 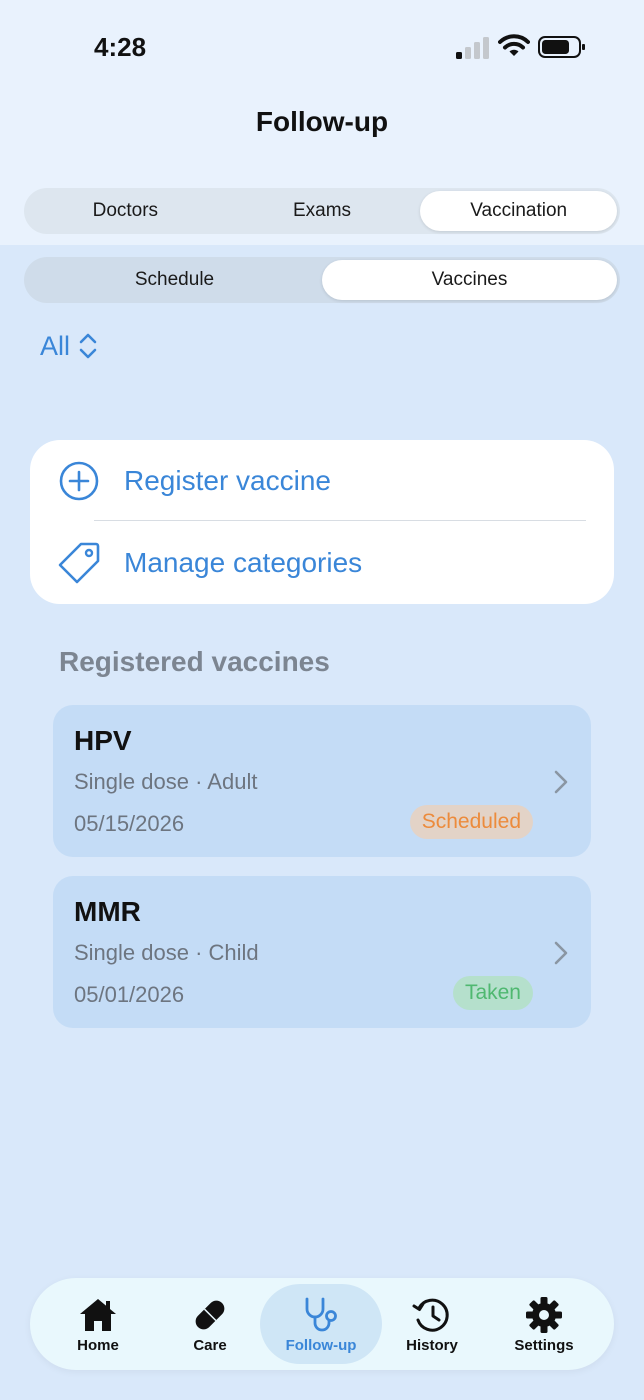 What do you see at coordinates (340, 520) in the screenshot?
I see `actions-divider` at bounding box center [340, 520].